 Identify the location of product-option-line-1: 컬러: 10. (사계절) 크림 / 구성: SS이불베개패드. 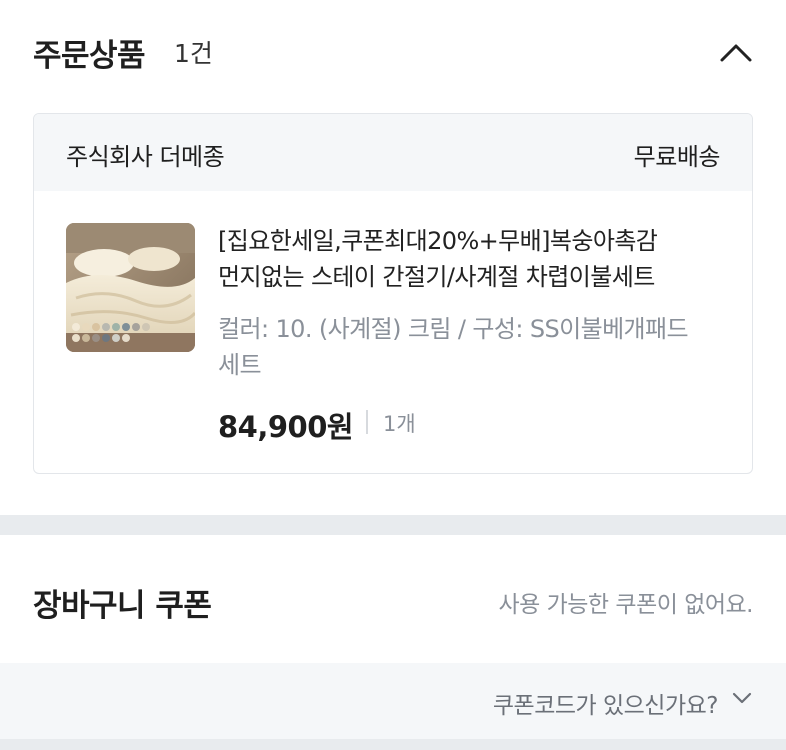
(453, 329).